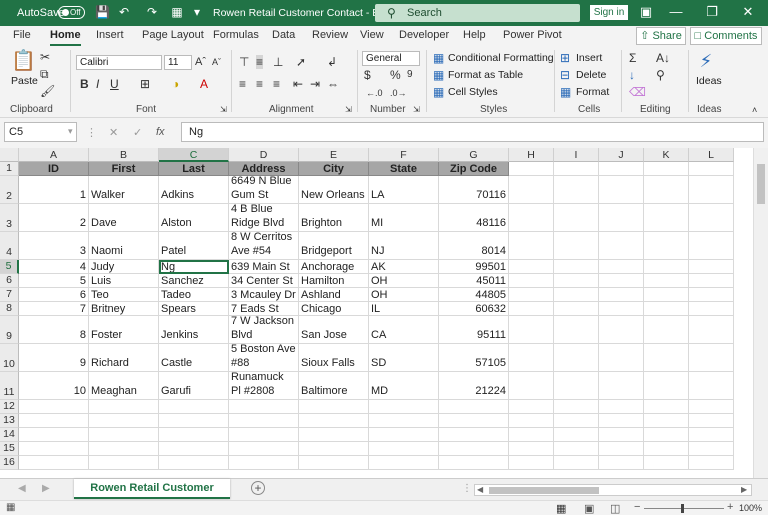 The image size is (768, 515). What do you see at coordinates (124, 358) in the screenshot?
I see `table-cell: Richard` at bounding box center [124, 358].